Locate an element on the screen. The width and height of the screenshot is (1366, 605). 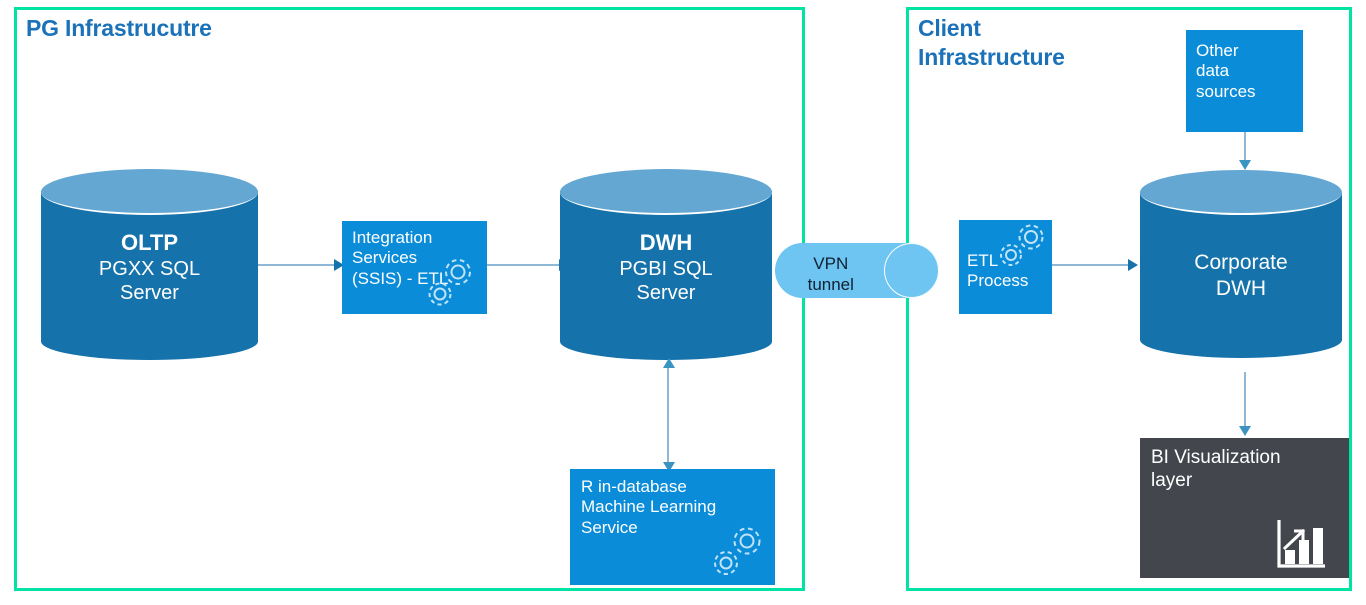
bar-chart-trend-icon is located at coordinates (1301, 544).